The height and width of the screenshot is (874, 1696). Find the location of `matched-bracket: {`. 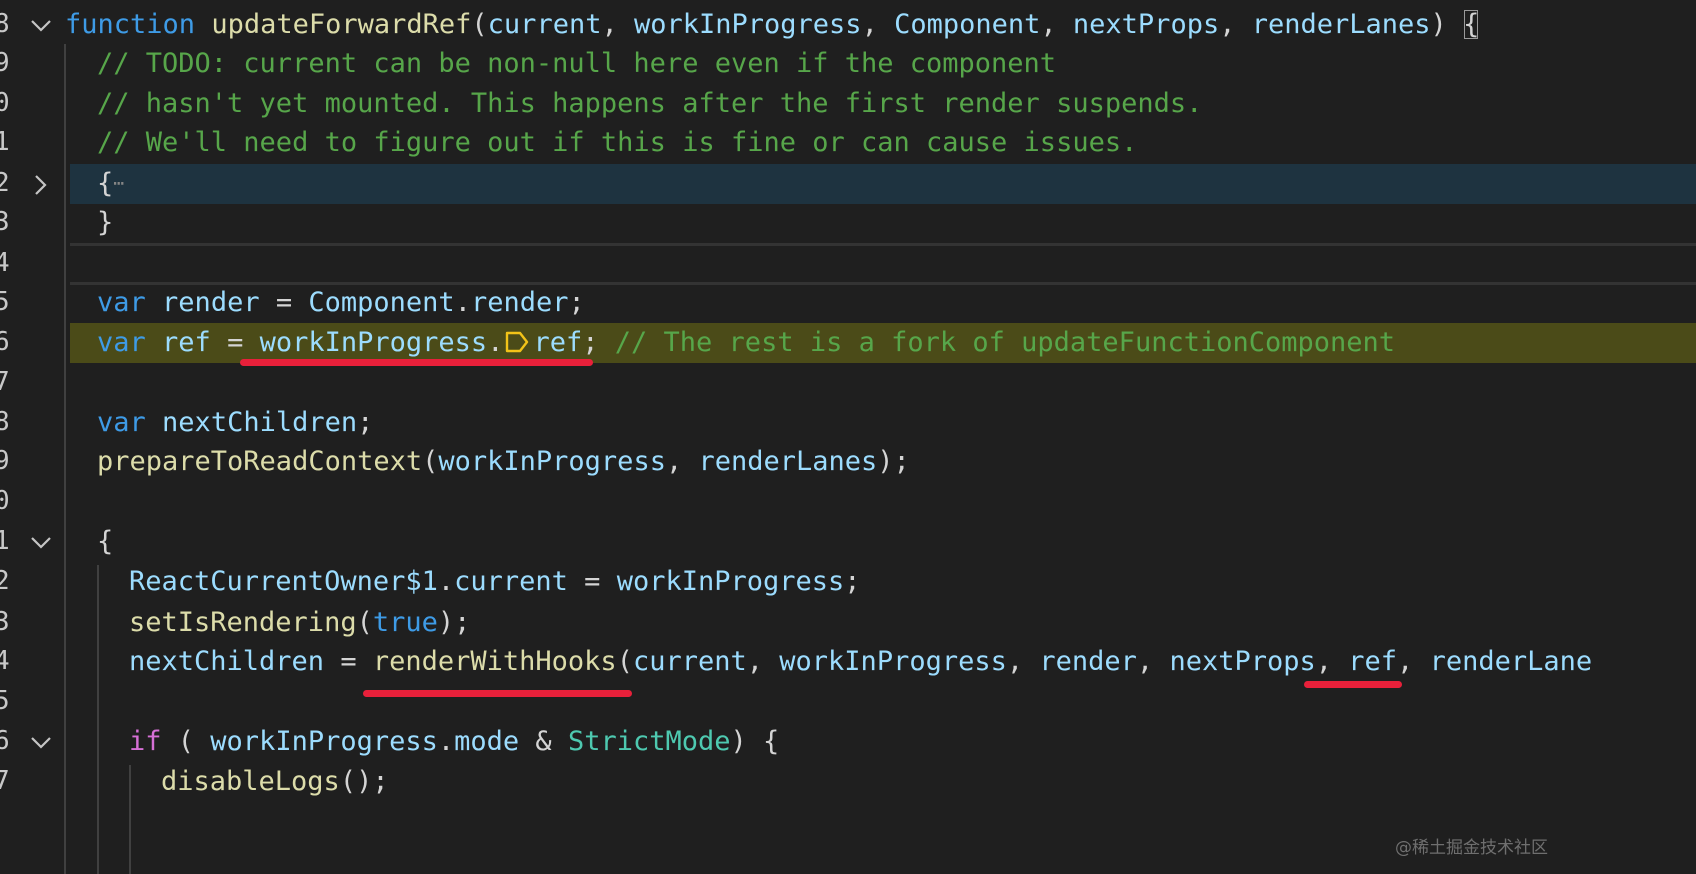

matched-bracket: { is located at coordinates (1471, 24).